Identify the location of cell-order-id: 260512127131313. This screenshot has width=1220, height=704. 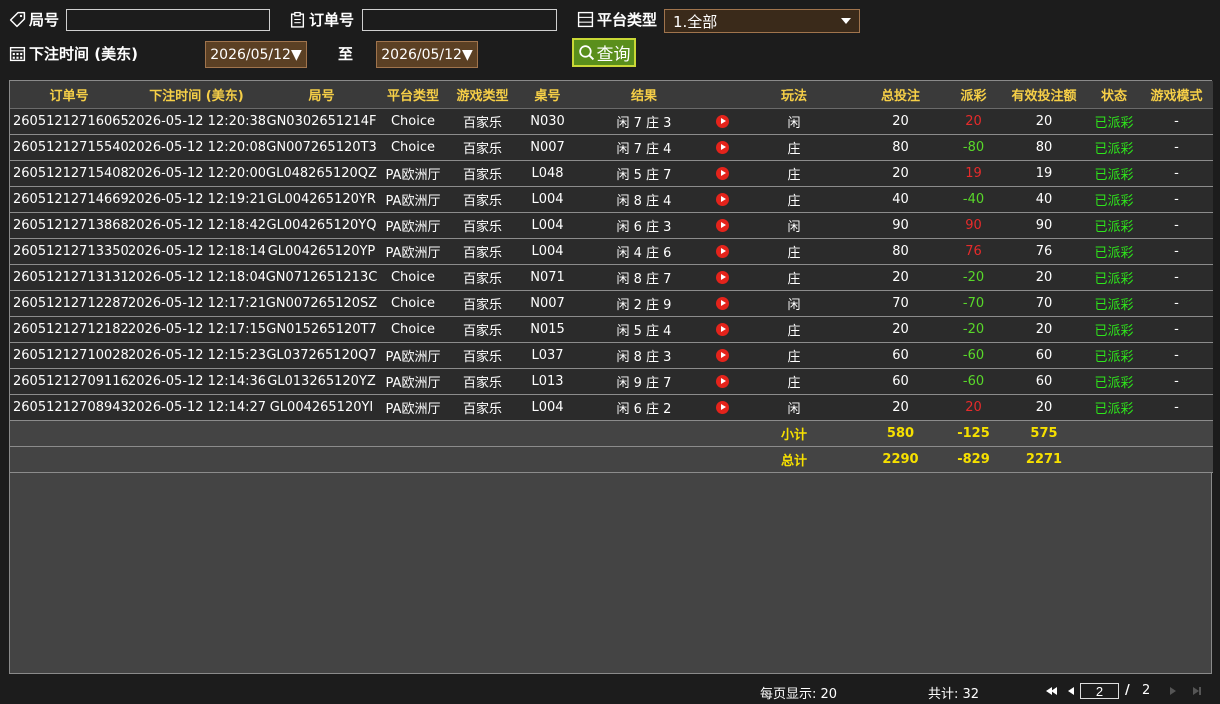
(69, 277).